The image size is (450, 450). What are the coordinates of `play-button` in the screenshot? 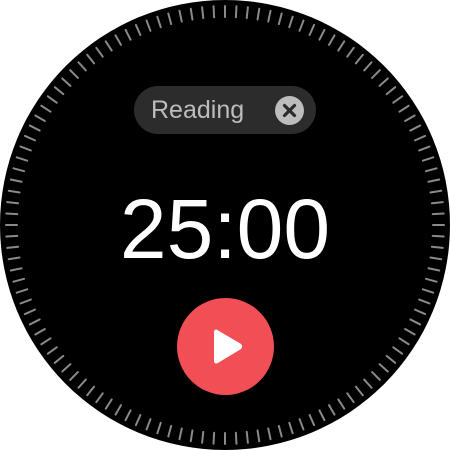 It's located at (225, 346).